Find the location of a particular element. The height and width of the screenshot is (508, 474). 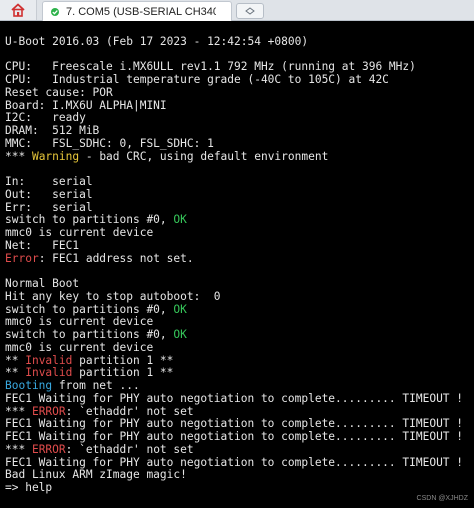

home-icon is located at coordinates (18, 10).